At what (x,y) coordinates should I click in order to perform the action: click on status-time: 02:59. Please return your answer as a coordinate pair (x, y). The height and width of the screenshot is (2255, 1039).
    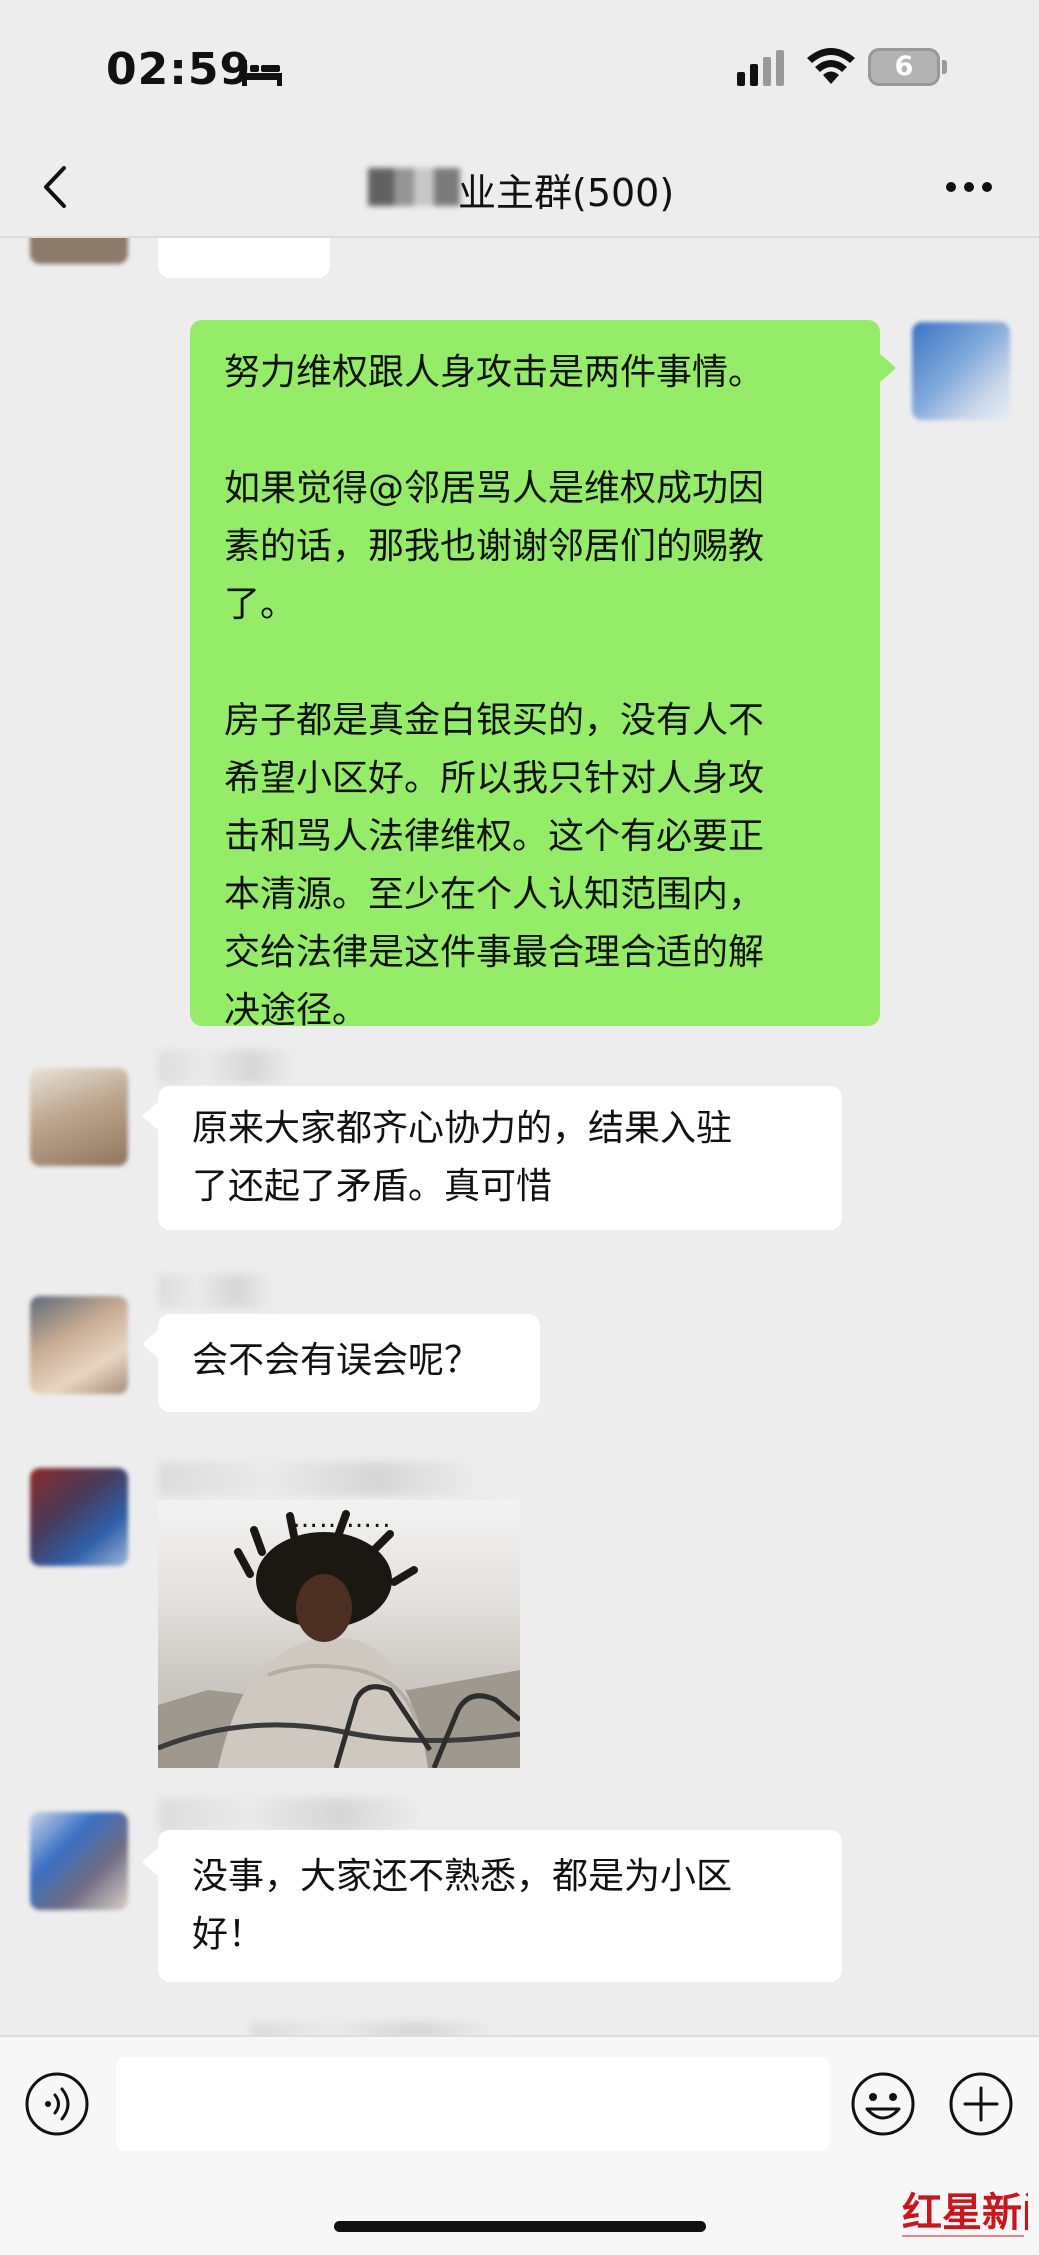
    Looking at the image, I should click on (179, 69).